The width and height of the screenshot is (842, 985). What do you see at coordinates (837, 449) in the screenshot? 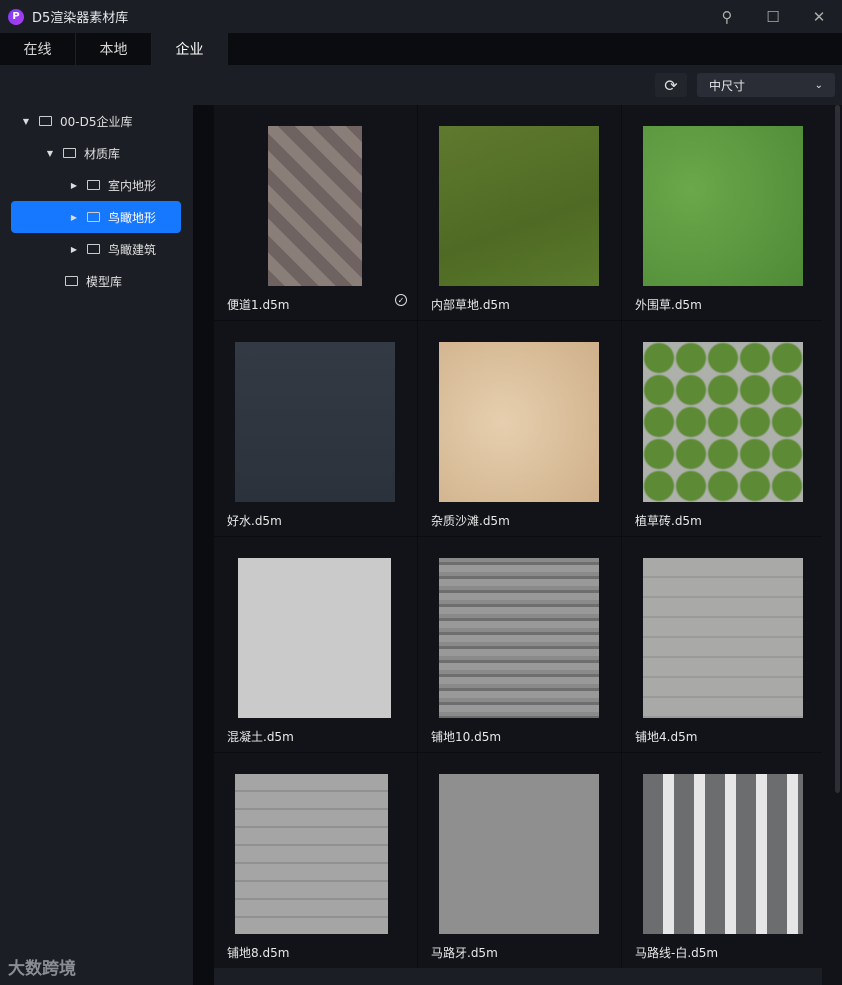
I see `scrollbar-thumb` at bounding box center [837, 449].